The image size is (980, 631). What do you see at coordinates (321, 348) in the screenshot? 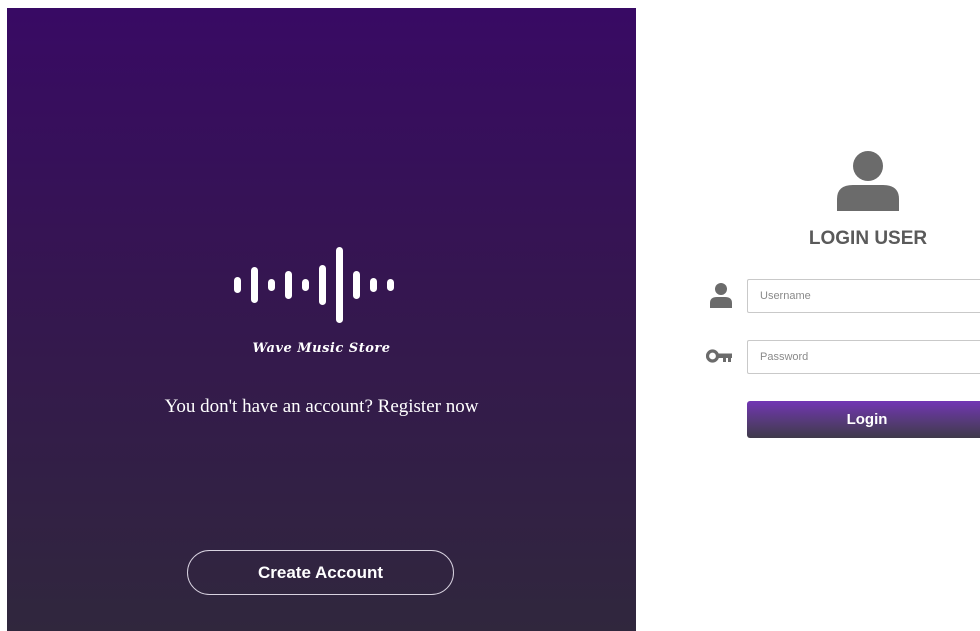
I see `store-name: Wave Music Store` at bounding box center [321, 348].